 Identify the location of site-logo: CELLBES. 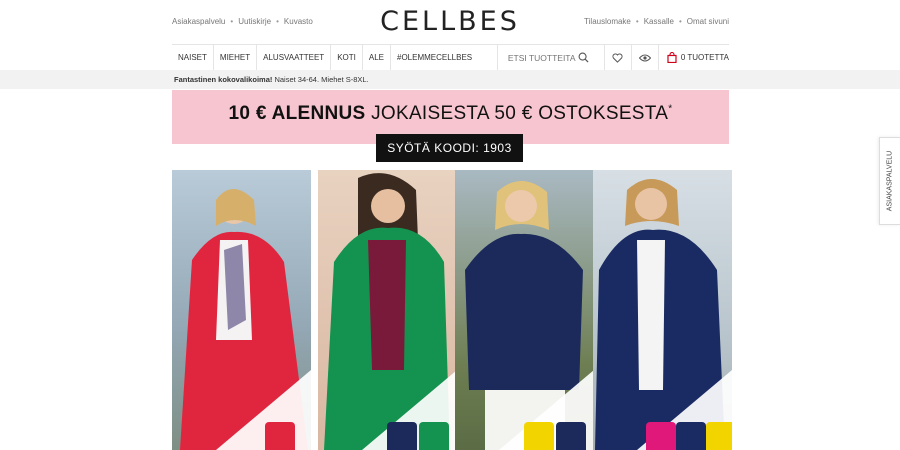
(450, 21).